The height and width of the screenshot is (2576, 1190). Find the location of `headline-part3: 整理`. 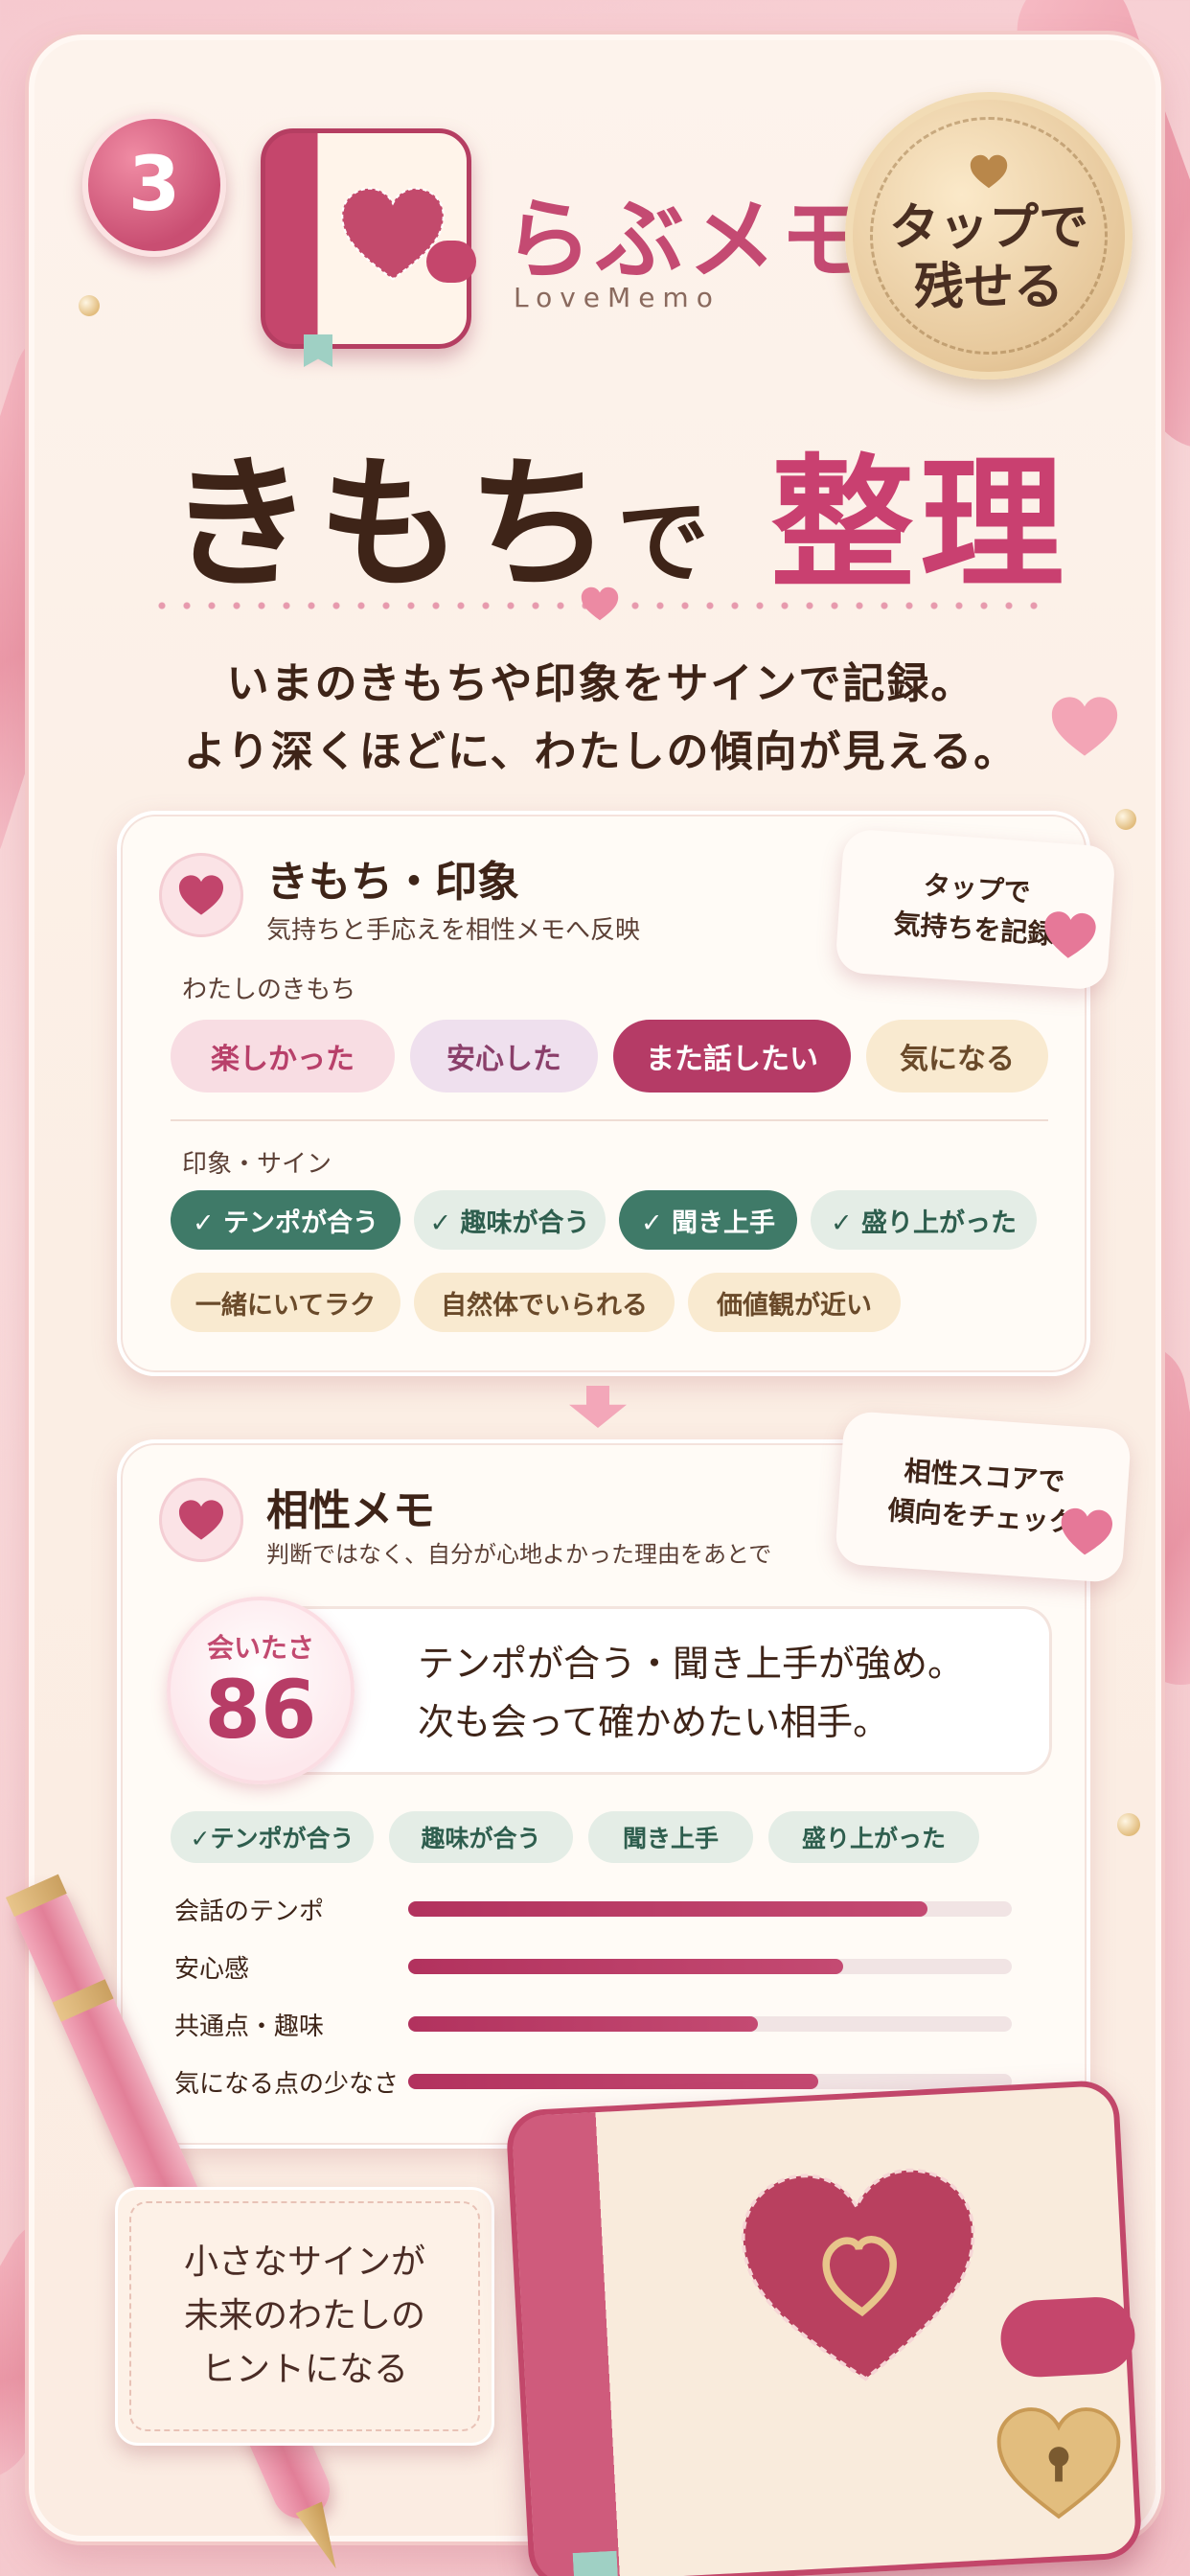

headline-part3: 整理 is located at coordinates (920, 525).